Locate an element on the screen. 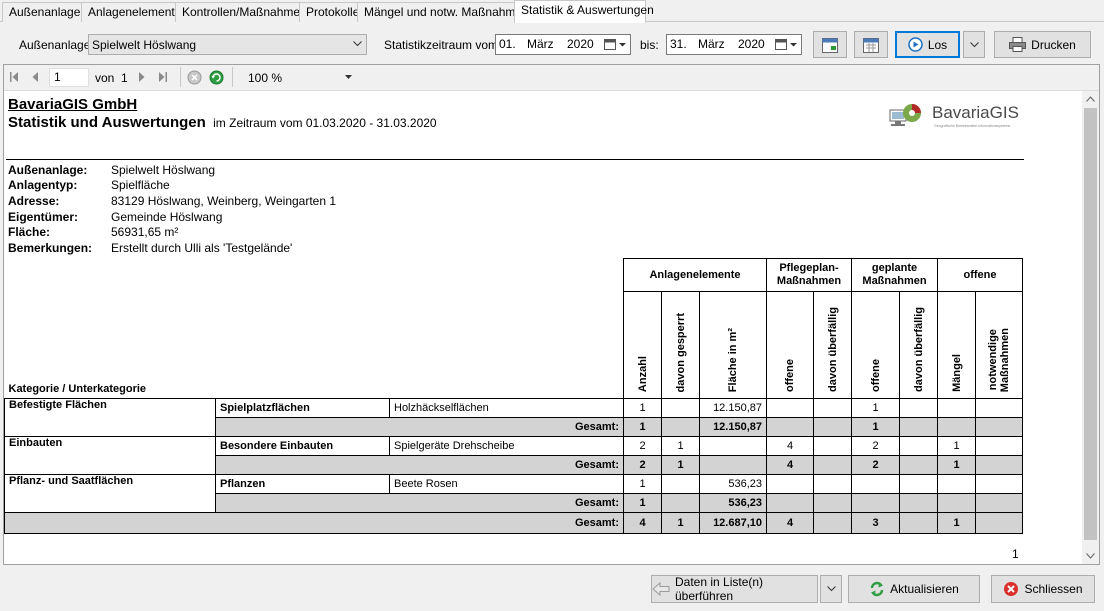  cell-maengel: 1 is located at coordinates (956, 465).